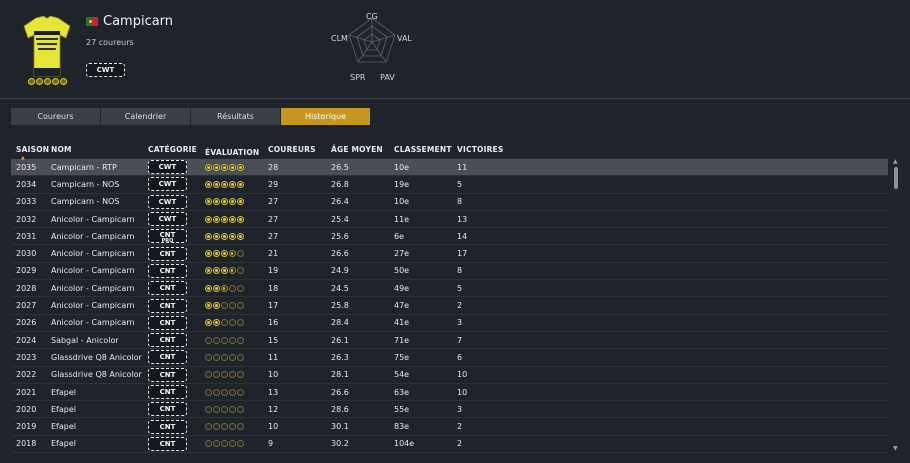  I want to click on table-row: 2024 Sabgal - Anicolor CNT 15 26.1 71e 7, so click(449, 341).